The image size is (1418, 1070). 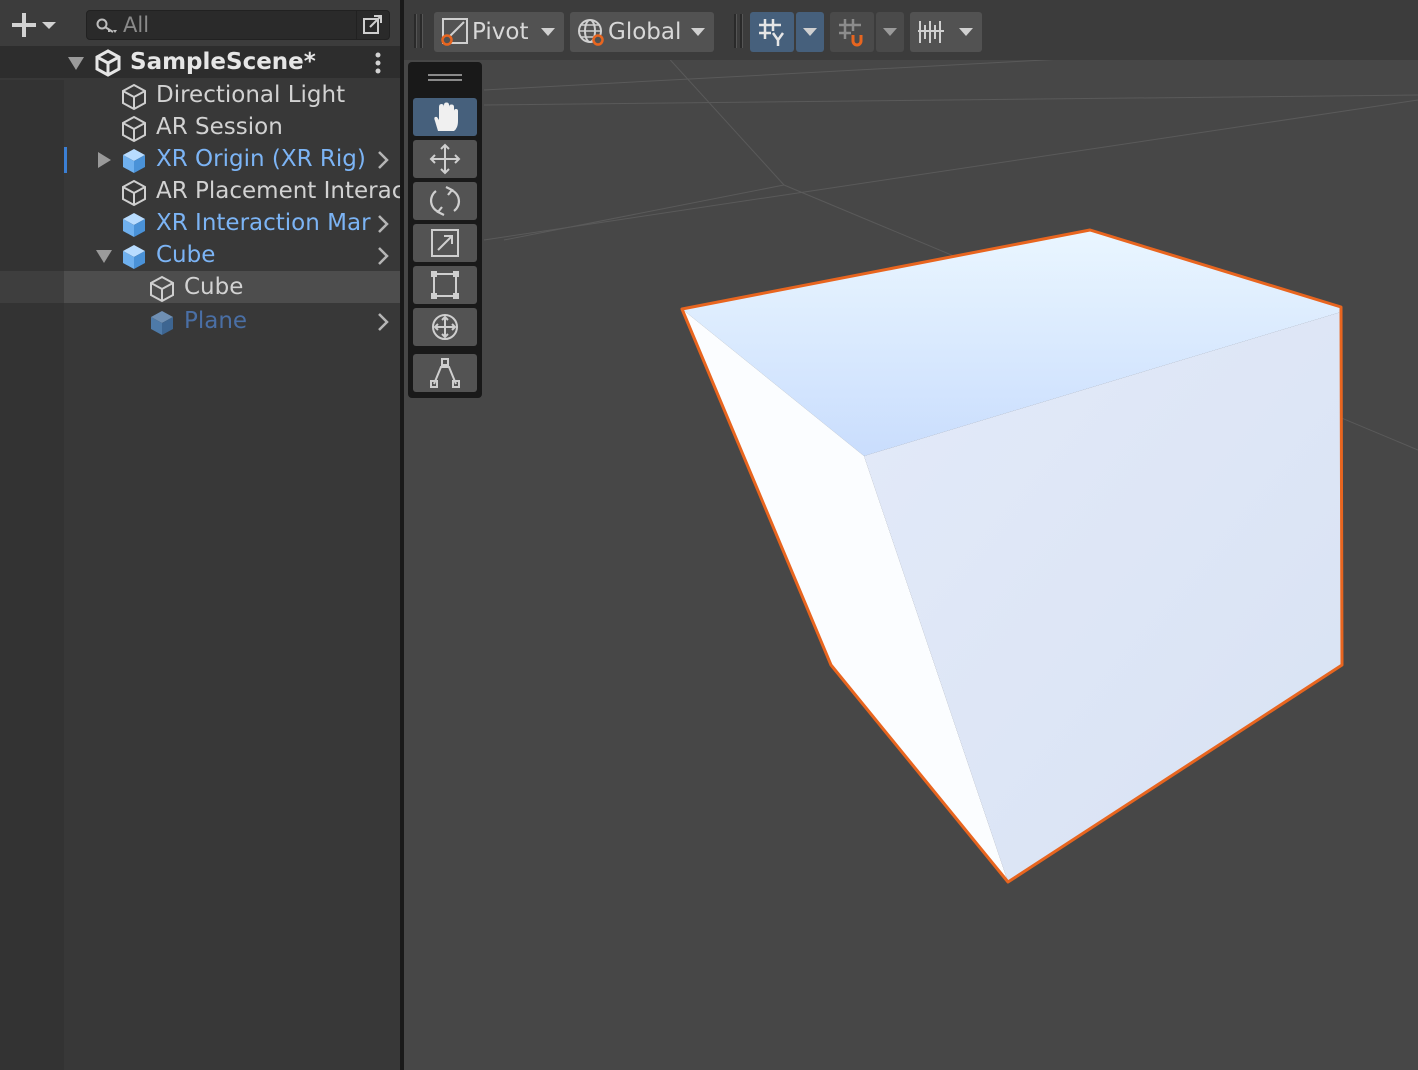 I want to click on pivot-dropdown: Pivot, so click(x=499, y=32).